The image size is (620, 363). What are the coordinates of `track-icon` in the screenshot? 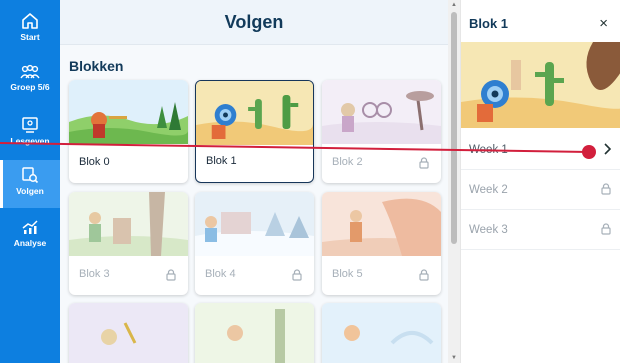 It's located at (30, 175).